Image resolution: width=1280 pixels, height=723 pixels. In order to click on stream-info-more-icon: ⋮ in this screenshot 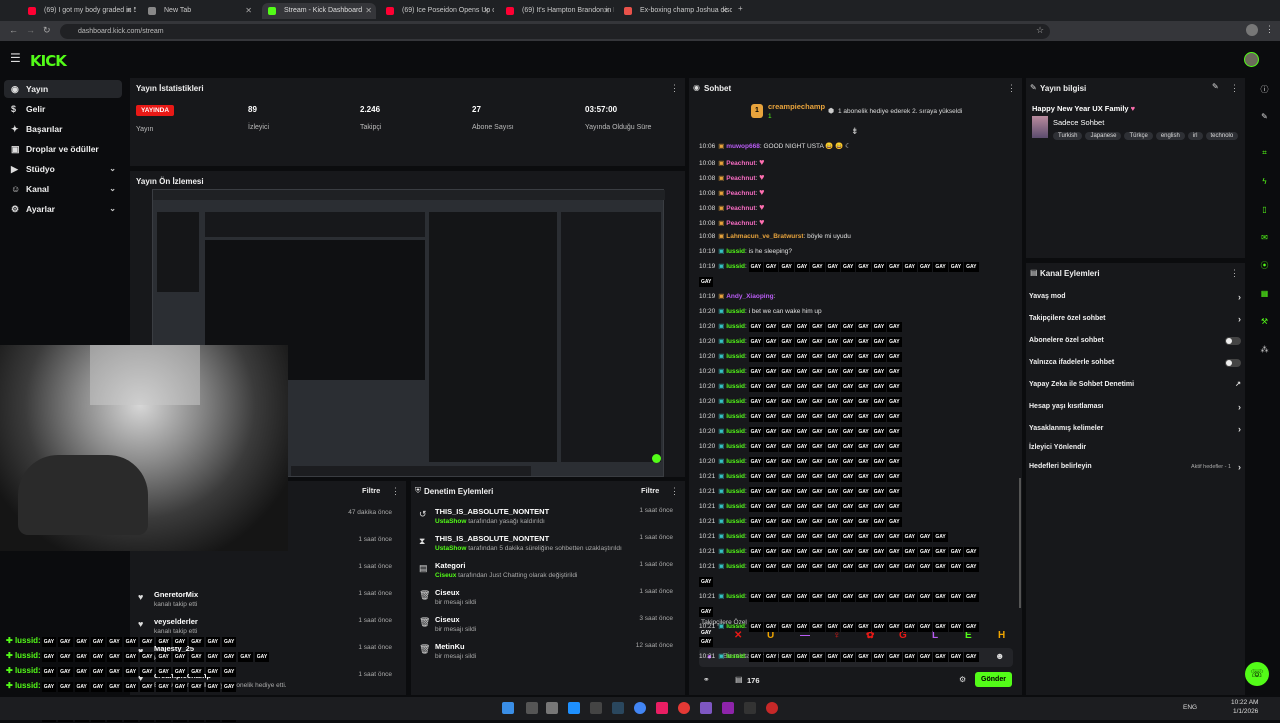, I will do `click(1234, 88)`.